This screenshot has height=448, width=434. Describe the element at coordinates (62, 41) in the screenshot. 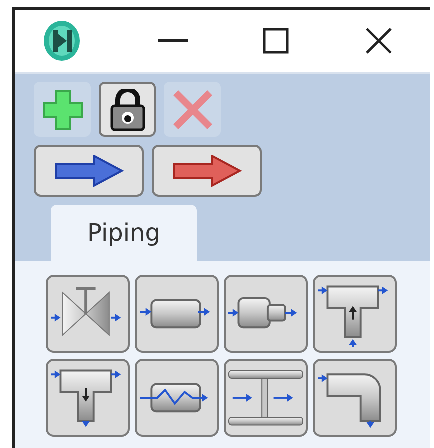

I see `app-logo-icon` at that location.